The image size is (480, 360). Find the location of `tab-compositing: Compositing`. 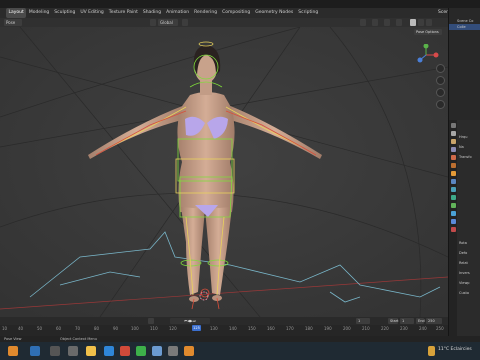

tab-compositing: Compositing is located at coordinates (236, 13).